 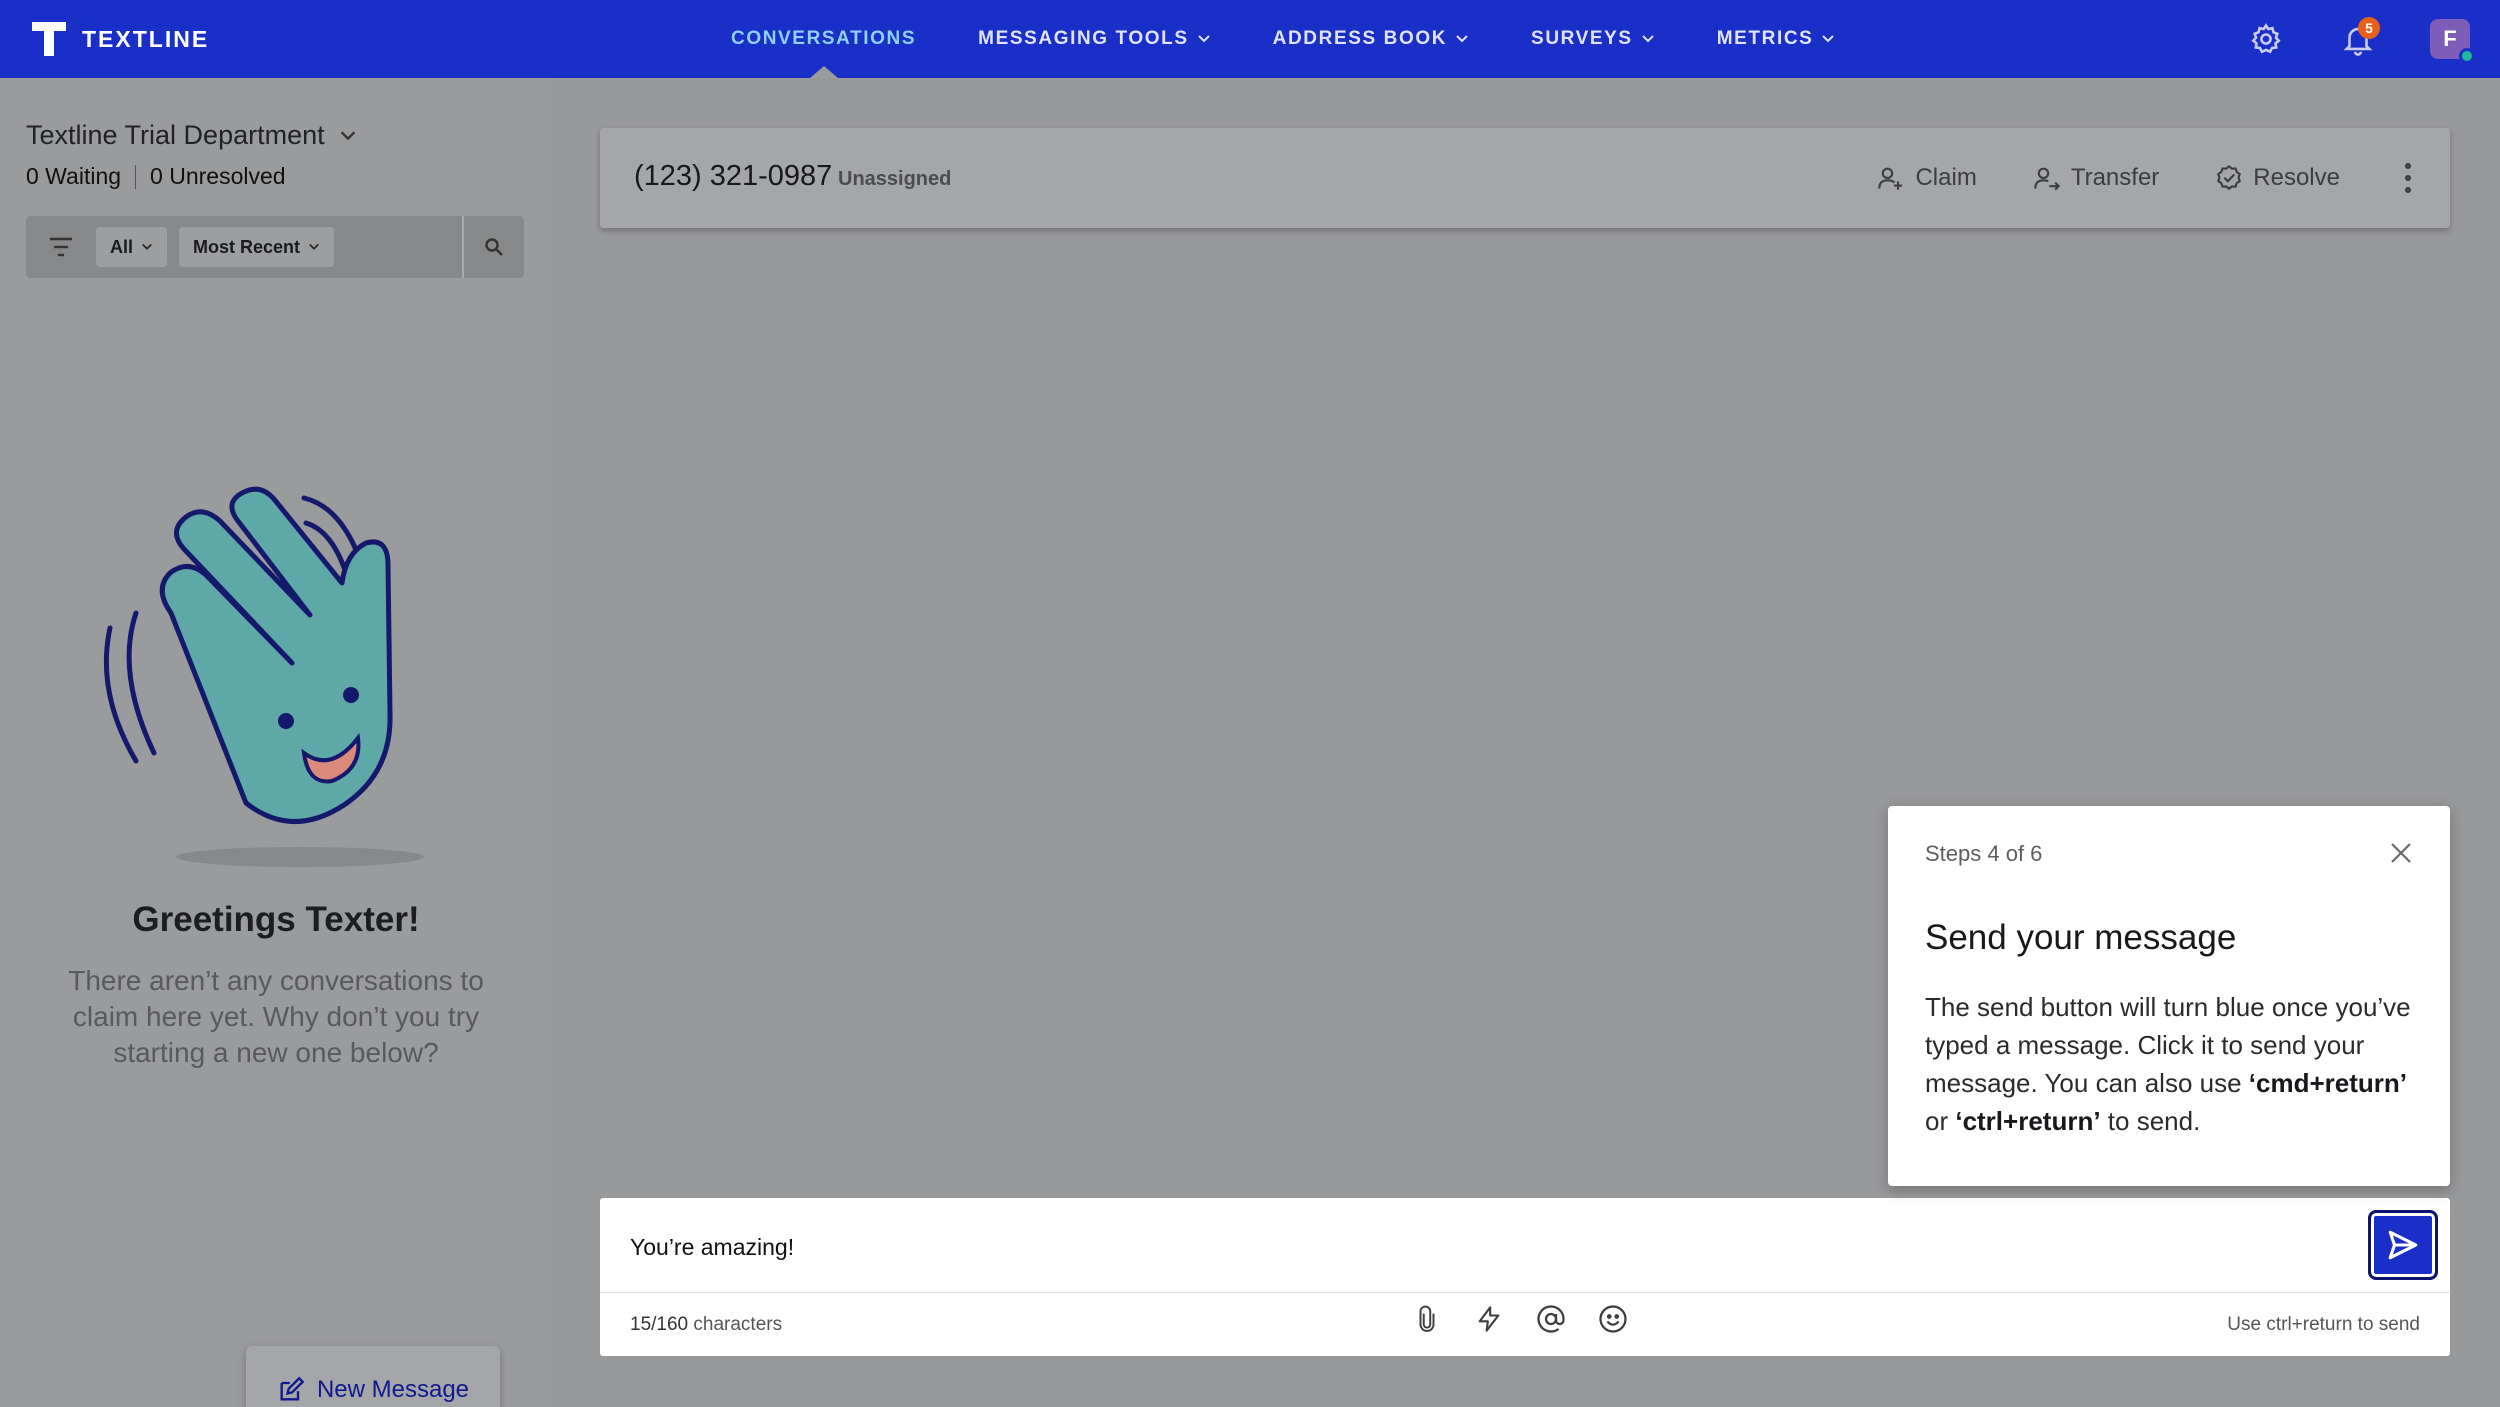 I want to click on tour-body-part-3: to send., so click(x=2150, y=1121).